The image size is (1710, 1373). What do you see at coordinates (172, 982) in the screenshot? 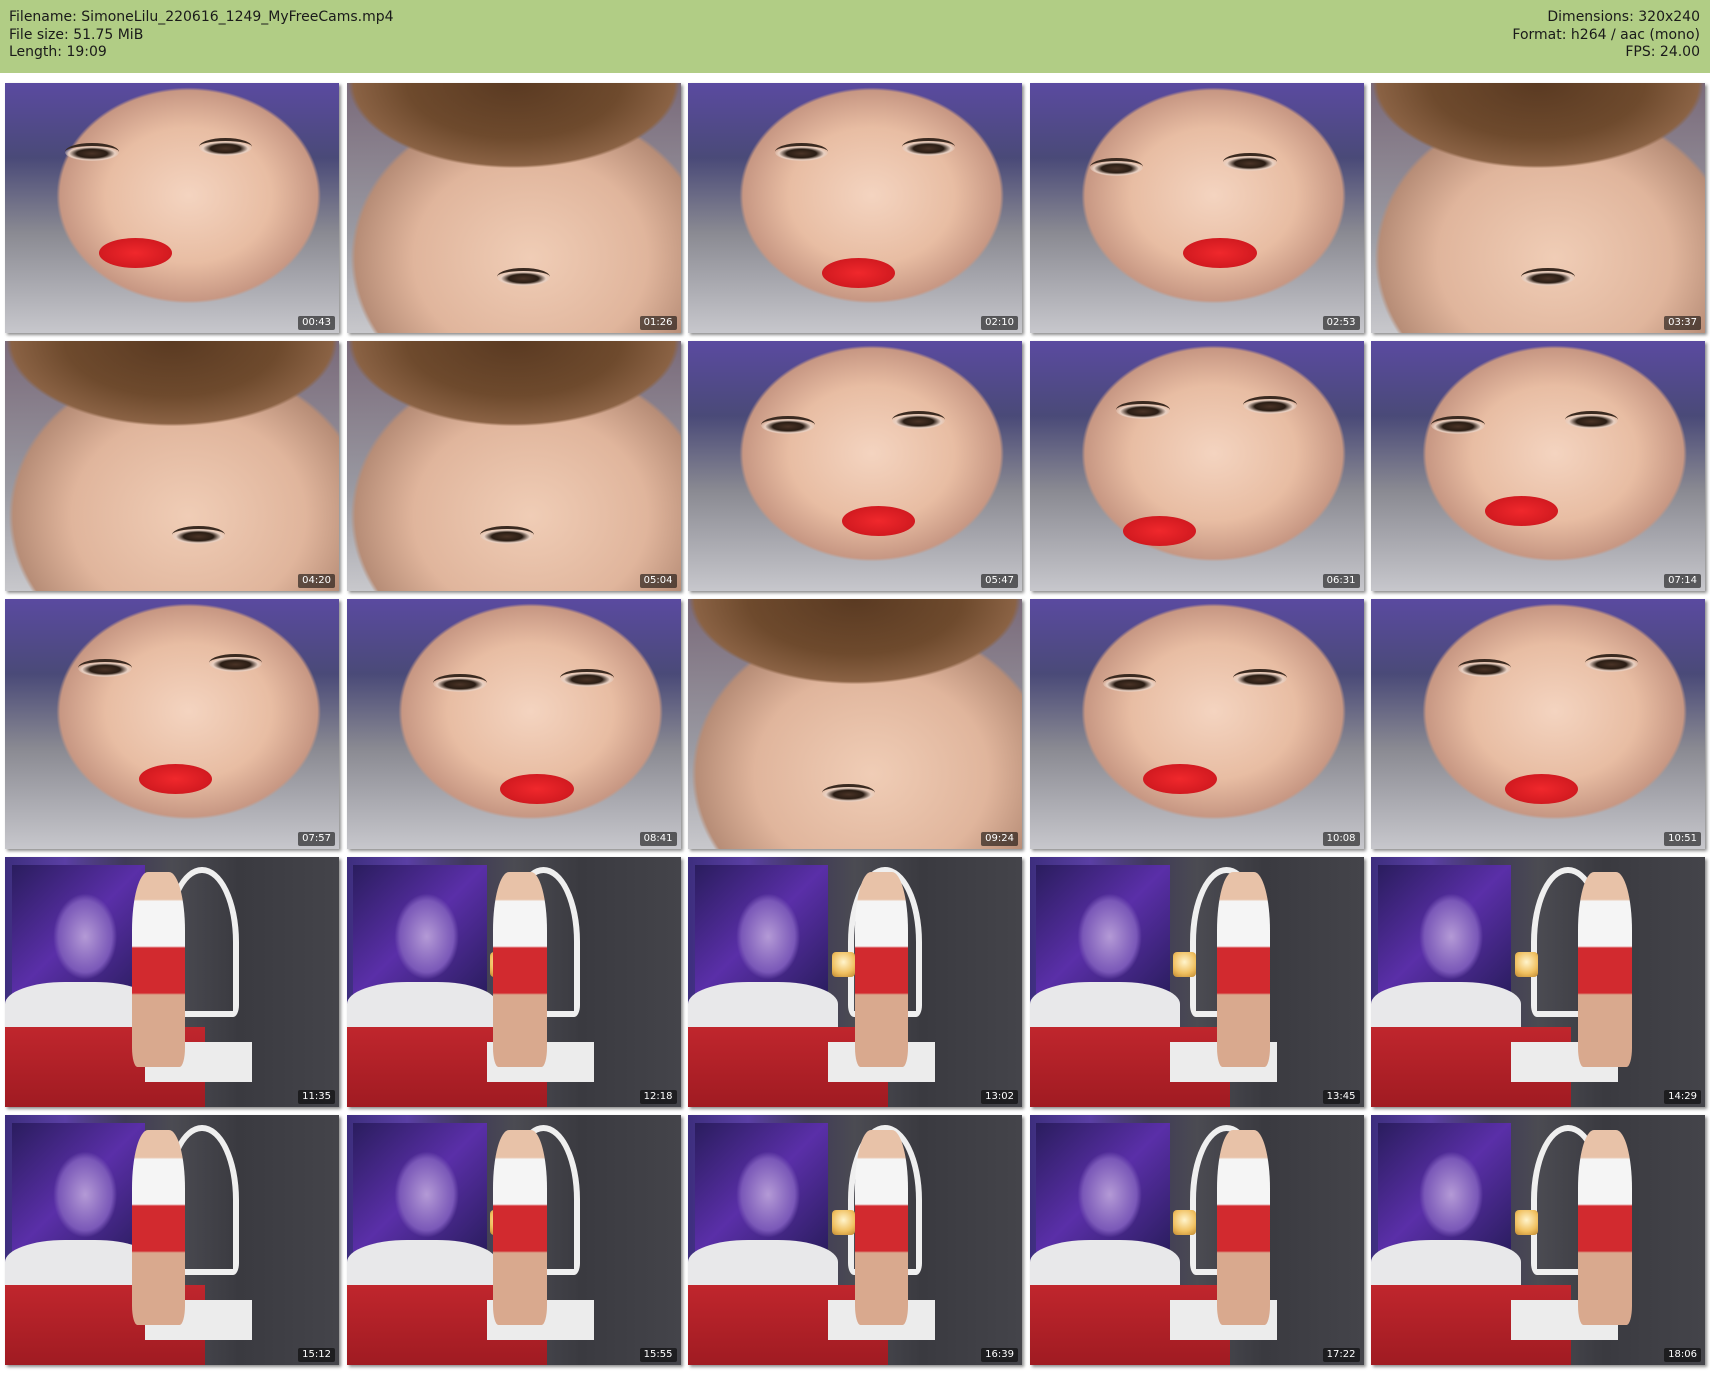
I see `thumbnail: 11:35` at bounding box center [172, 982].